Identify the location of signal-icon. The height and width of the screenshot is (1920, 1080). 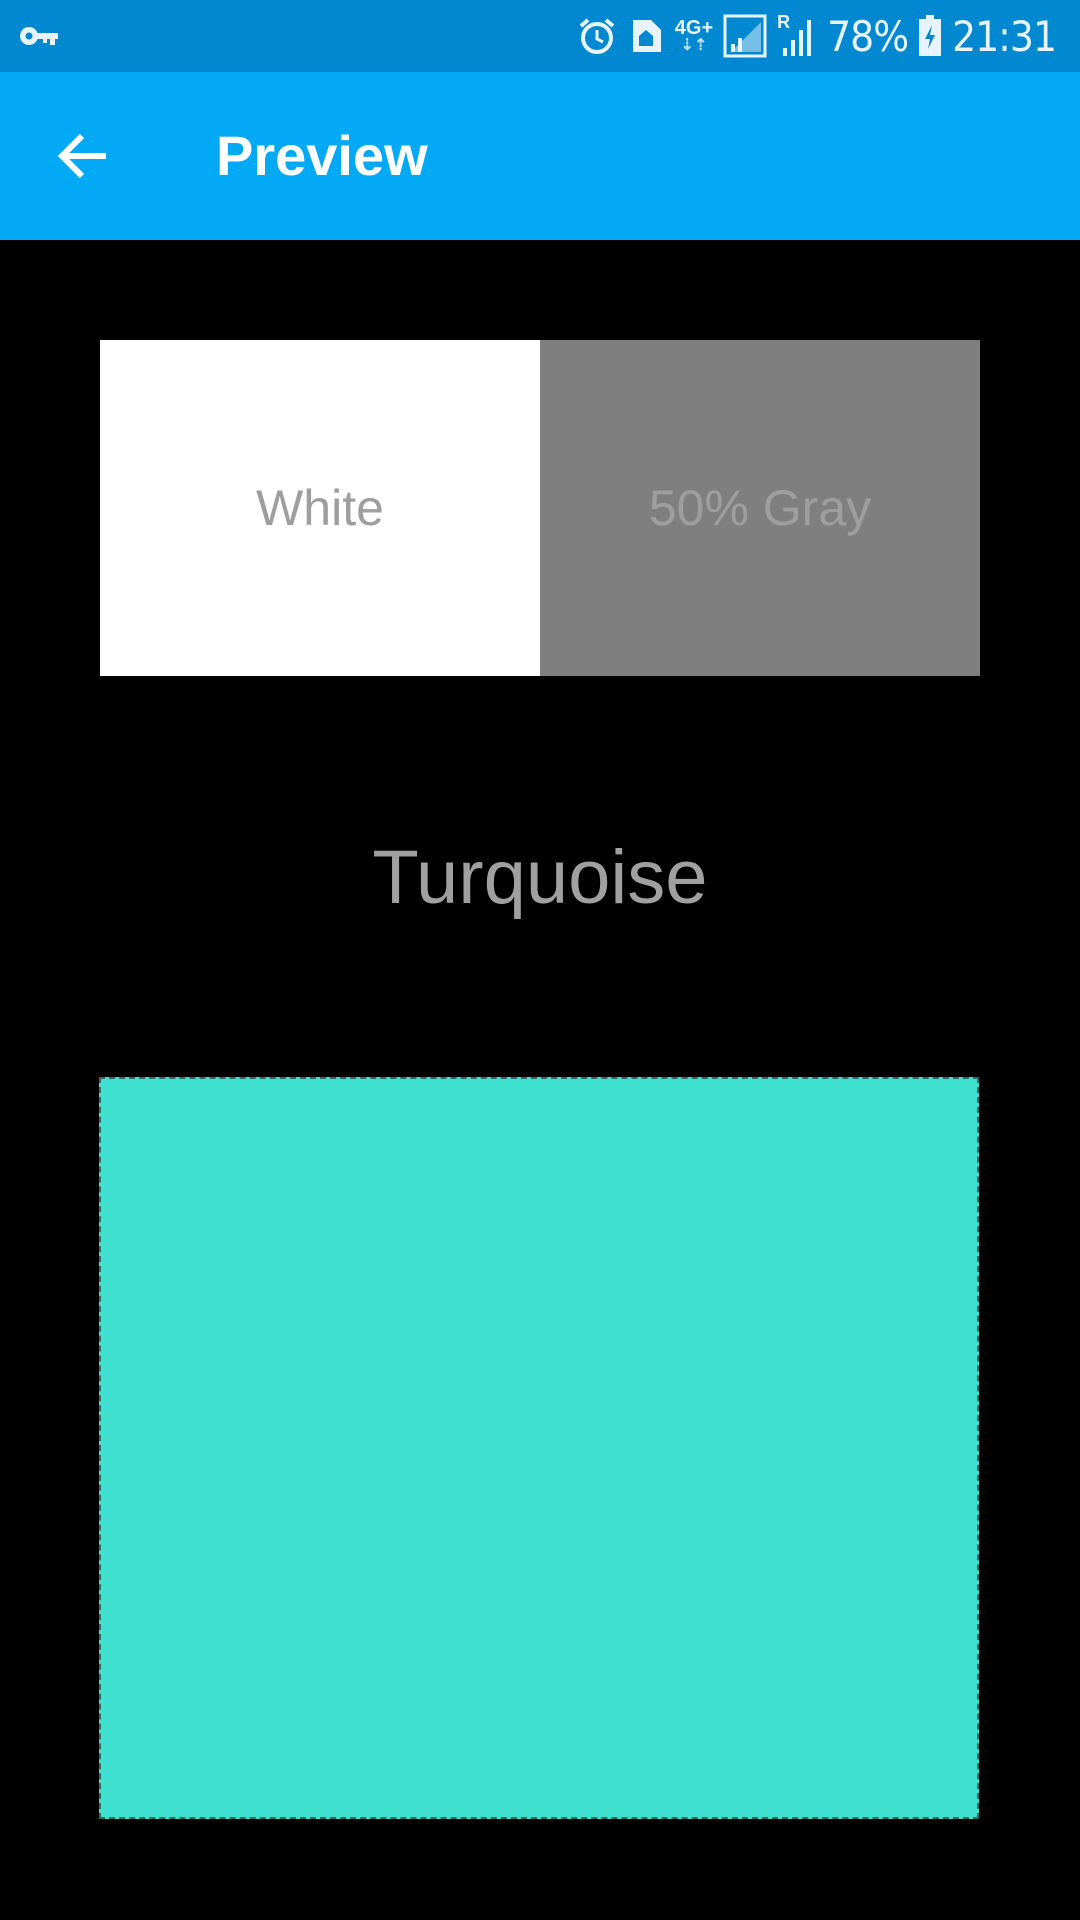
(745, 36).